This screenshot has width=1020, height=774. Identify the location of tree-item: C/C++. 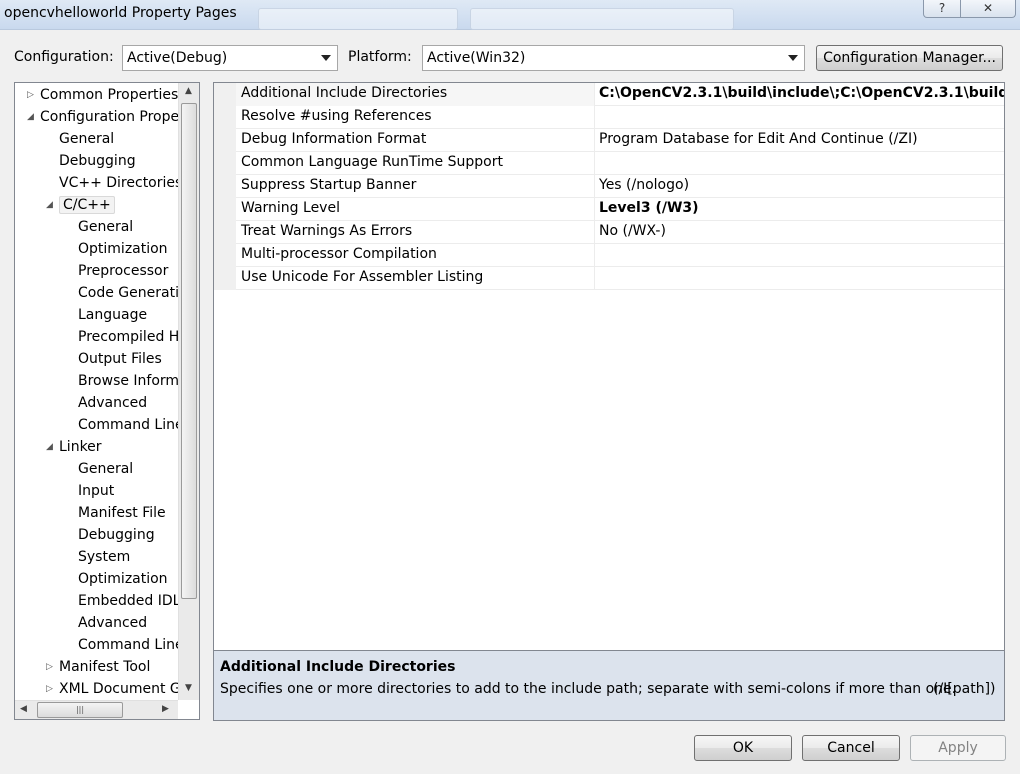
(87, 206).